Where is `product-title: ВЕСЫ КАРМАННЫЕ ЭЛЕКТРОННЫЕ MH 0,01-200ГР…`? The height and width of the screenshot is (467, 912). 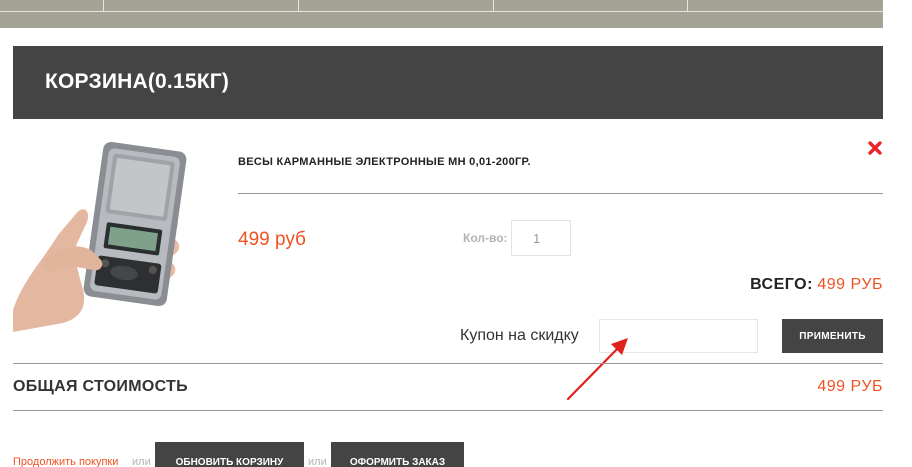
product-title: ВЕСЫ КАРМАННЫЕ ЭЛЕКТРОННЫЕ MH 0,01-200ГР… is located at coordinates (384, 162).